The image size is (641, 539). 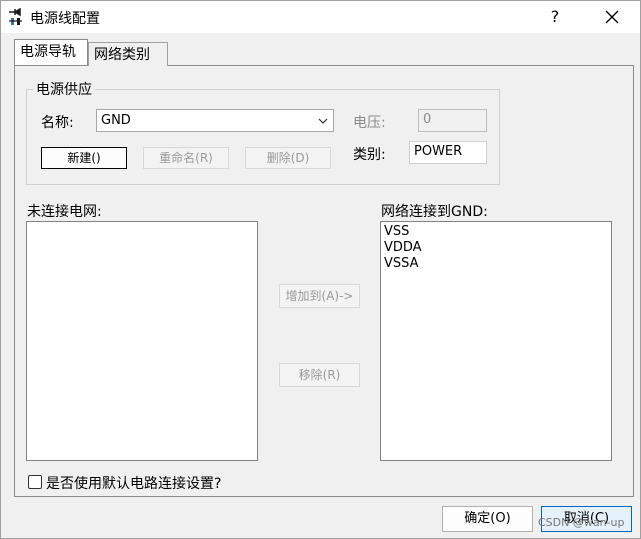 I want to click on list-item: VDDA, so click(x=496, y=248).